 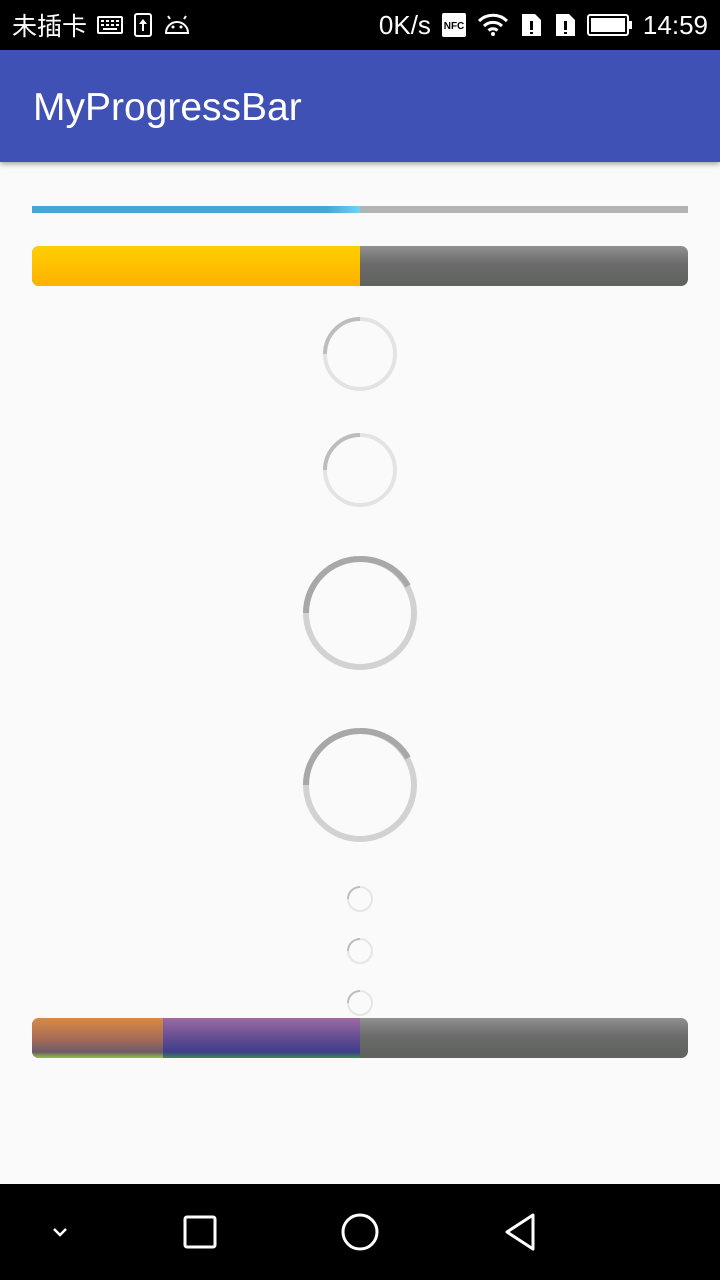 I want to click on navigation-bar, so click(x=360, y=1232).